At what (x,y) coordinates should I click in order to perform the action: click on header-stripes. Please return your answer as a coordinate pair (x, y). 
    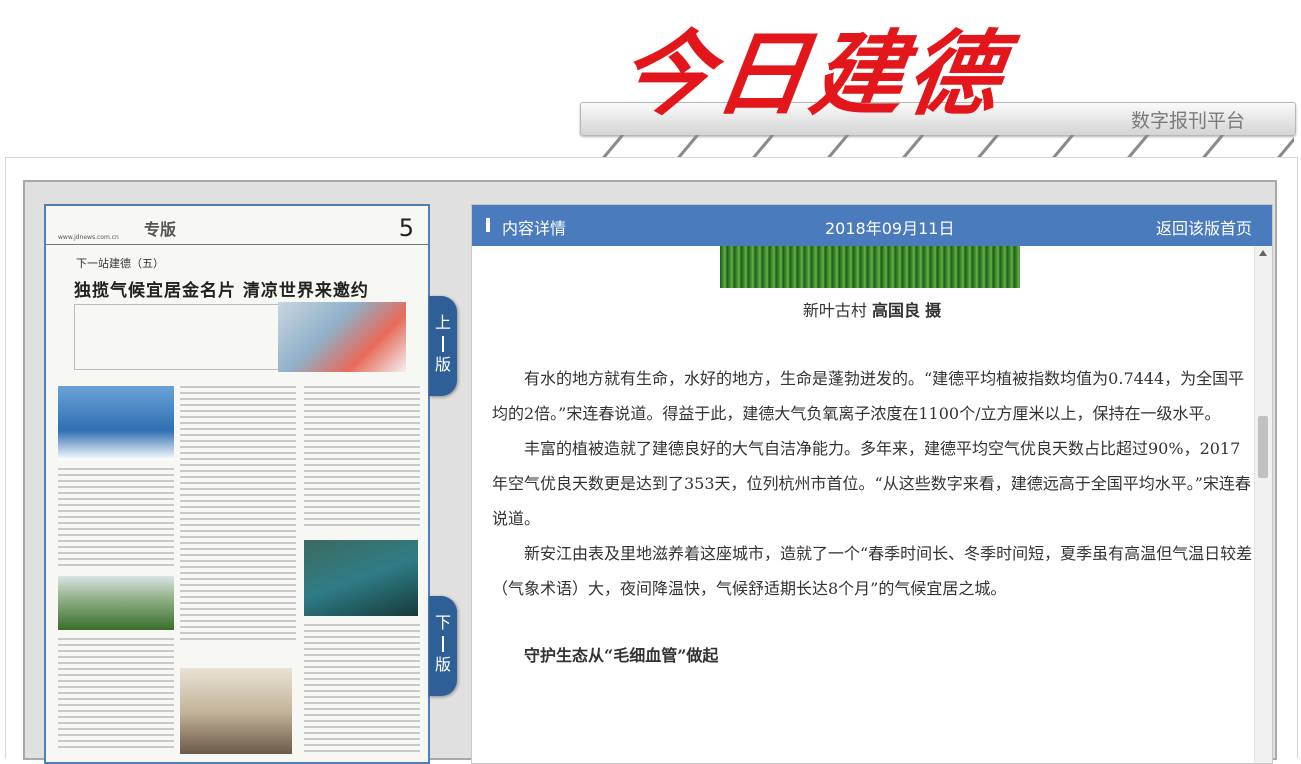
    Looking at the image, I should click on (941, 146).